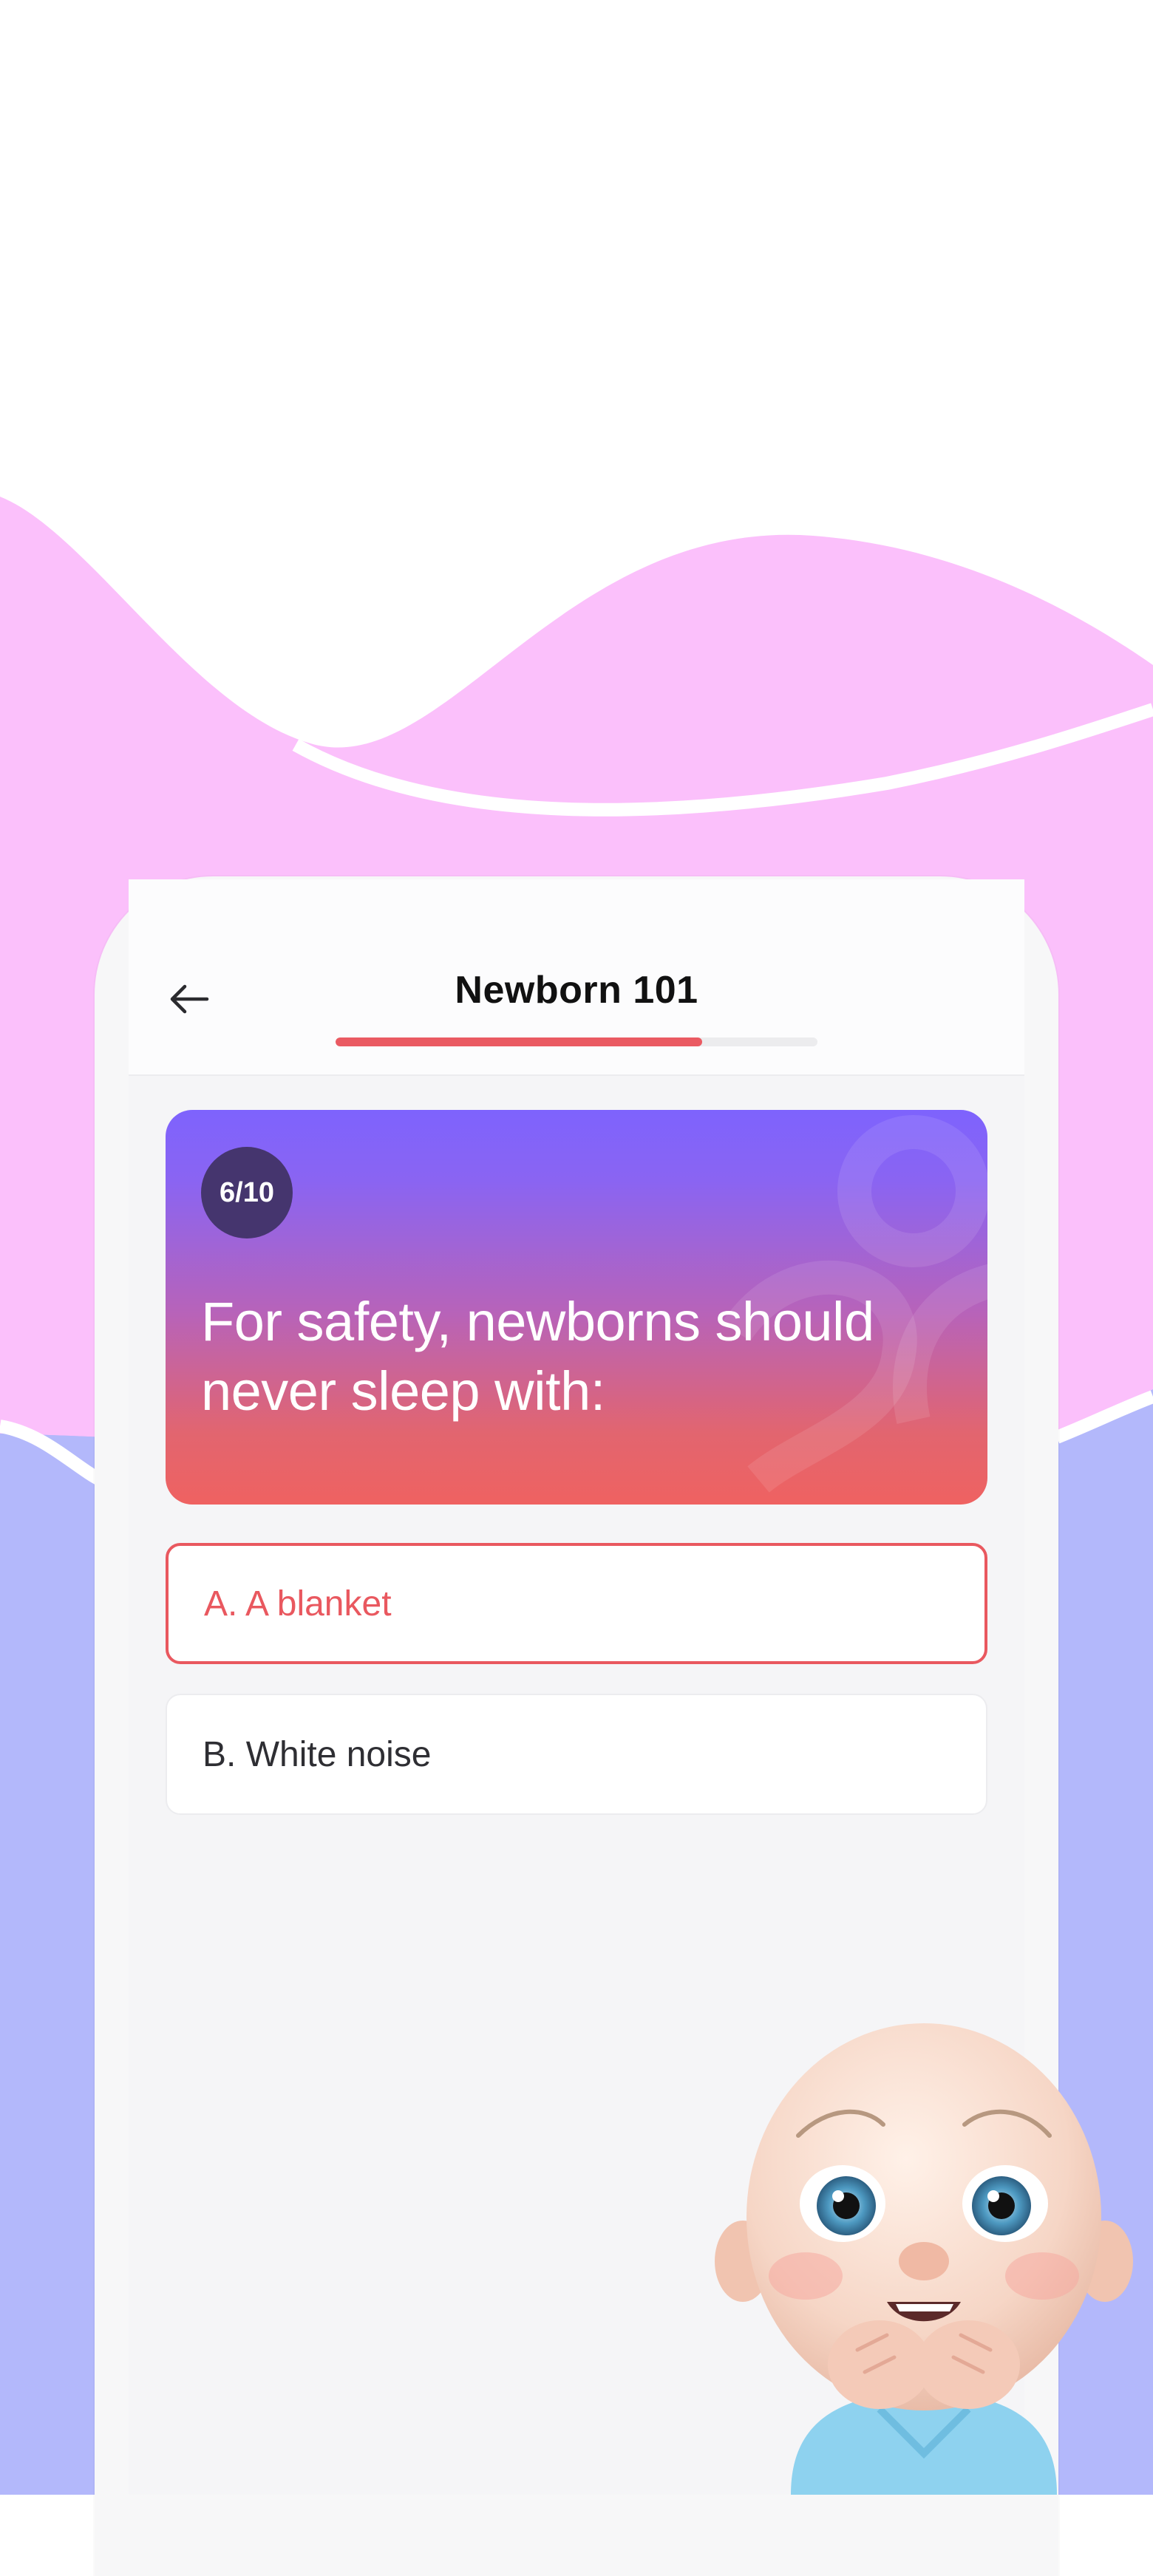  I want to click on quiz-progress-bar, so click(576, 1041).